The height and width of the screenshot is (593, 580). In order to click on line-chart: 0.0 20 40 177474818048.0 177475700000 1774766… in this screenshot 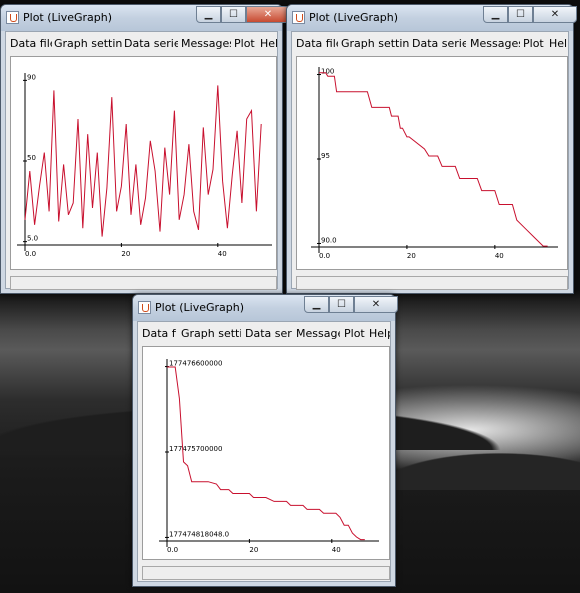, I will do `click(269, 456)`.